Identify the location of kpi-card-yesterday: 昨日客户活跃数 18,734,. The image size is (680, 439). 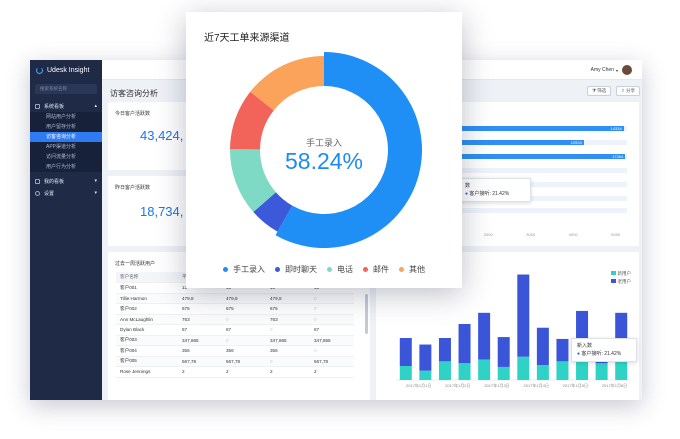
(149, 211).